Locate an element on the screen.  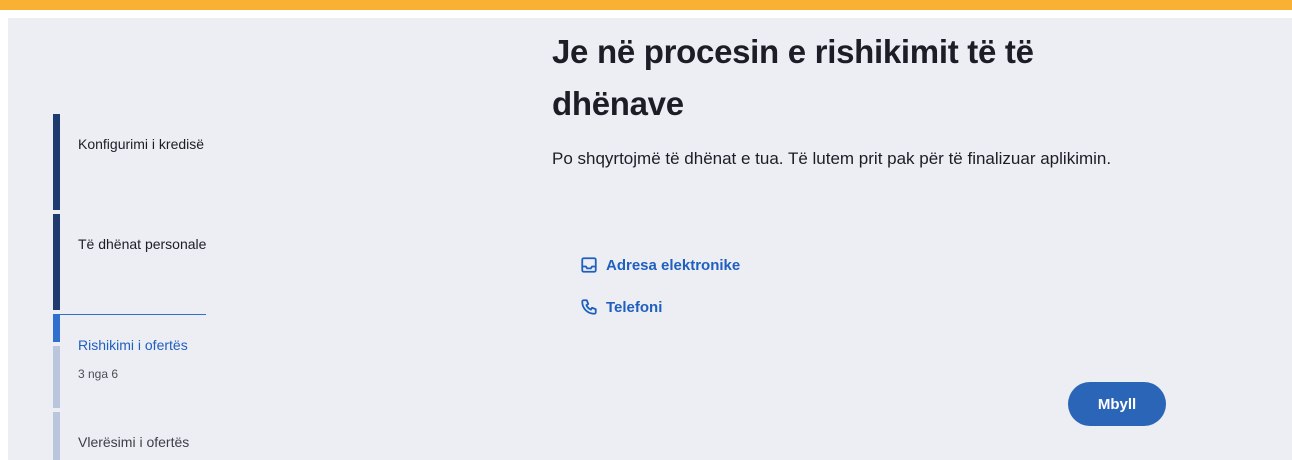
step-label-offer-review: Rishikimi i ofertës is located at coordinates (133, 345).